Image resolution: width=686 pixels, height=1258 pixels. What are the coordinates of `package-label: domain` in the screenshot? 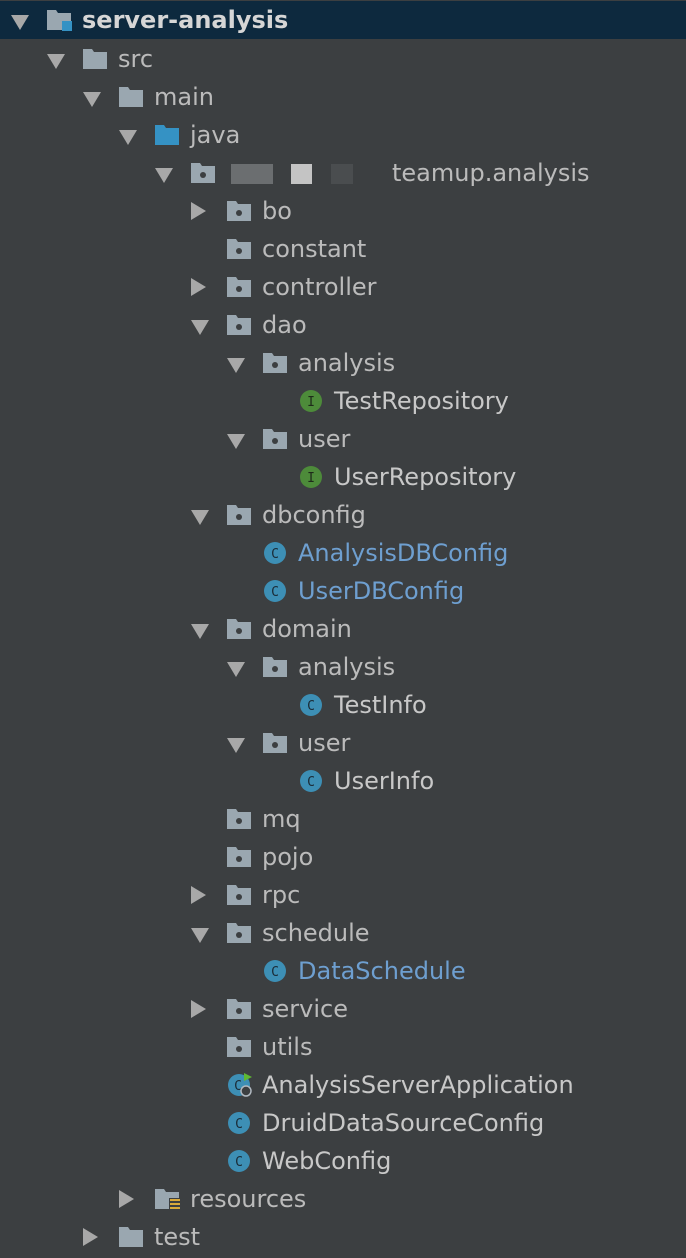 It's located at (307, 629).